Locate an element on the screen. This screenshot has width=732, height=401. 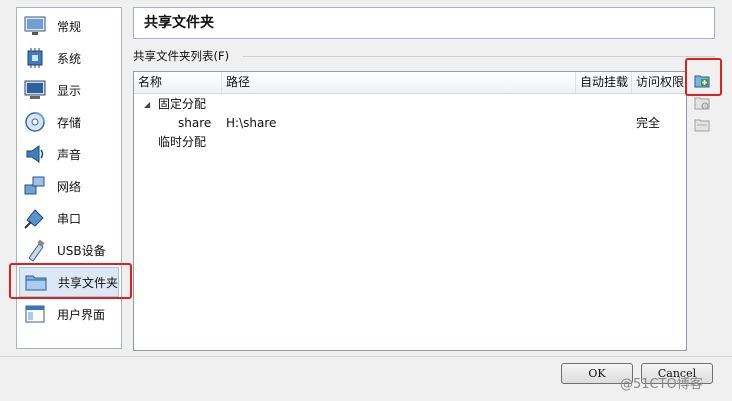
display-icon is located at coordinates (35, 89).